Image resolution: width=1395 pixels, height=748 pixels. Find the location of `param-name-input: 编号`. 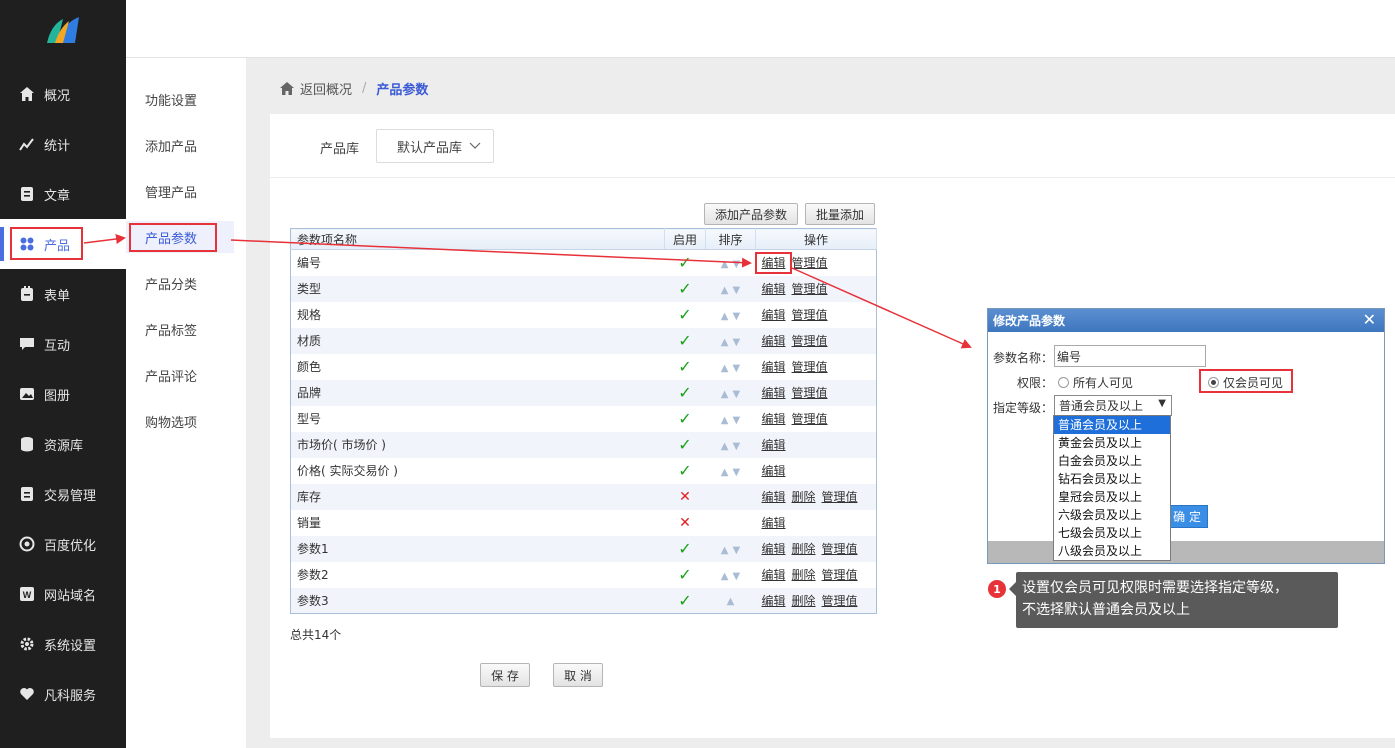

param-name-input: 编号 is located at coordinates (1130, 356).